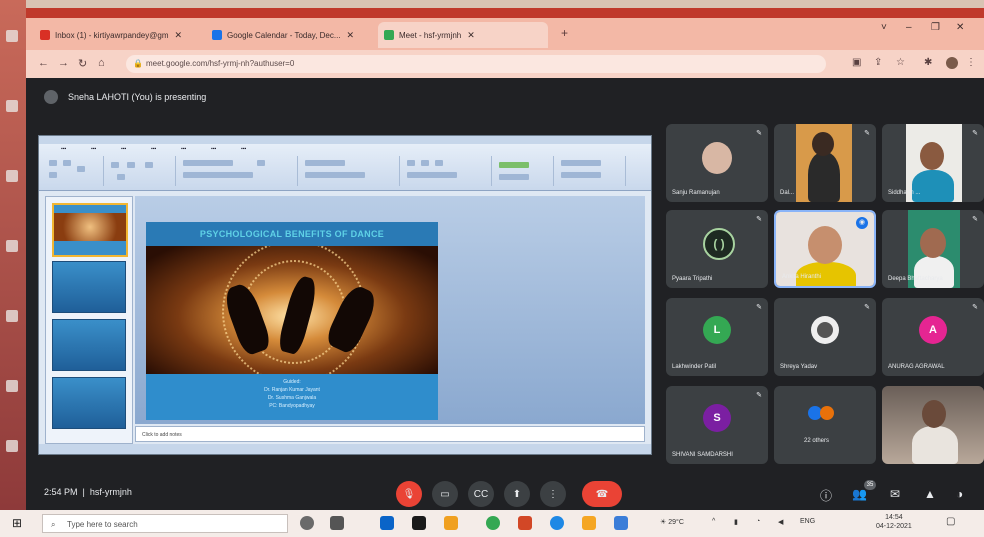  I want to click on presenting-banner: Sneha LAHOTI (You) is presenting, so click(125, 97).